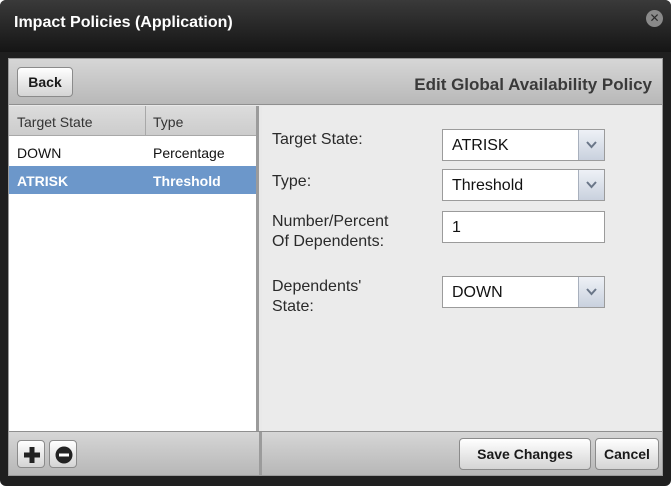 The width and height of the screenshot is (671, 486). What do you see at coordinates (456, 227) in the screenshot?
I see `number-percent-value: 1` at bounding box center [456, 227].